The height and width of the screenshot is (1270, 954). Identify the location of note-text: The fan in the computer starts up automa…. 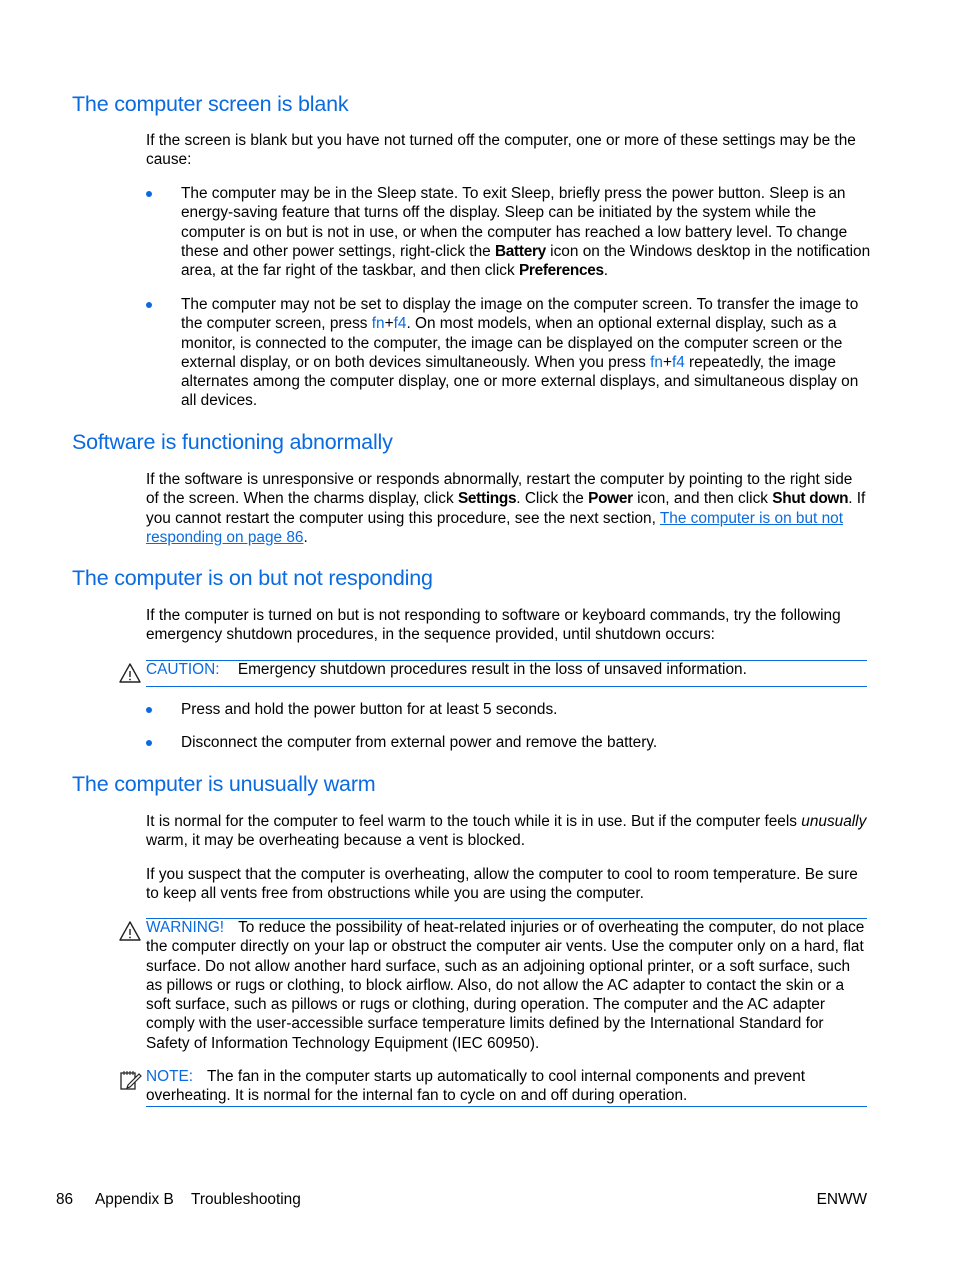
(476, 1086).